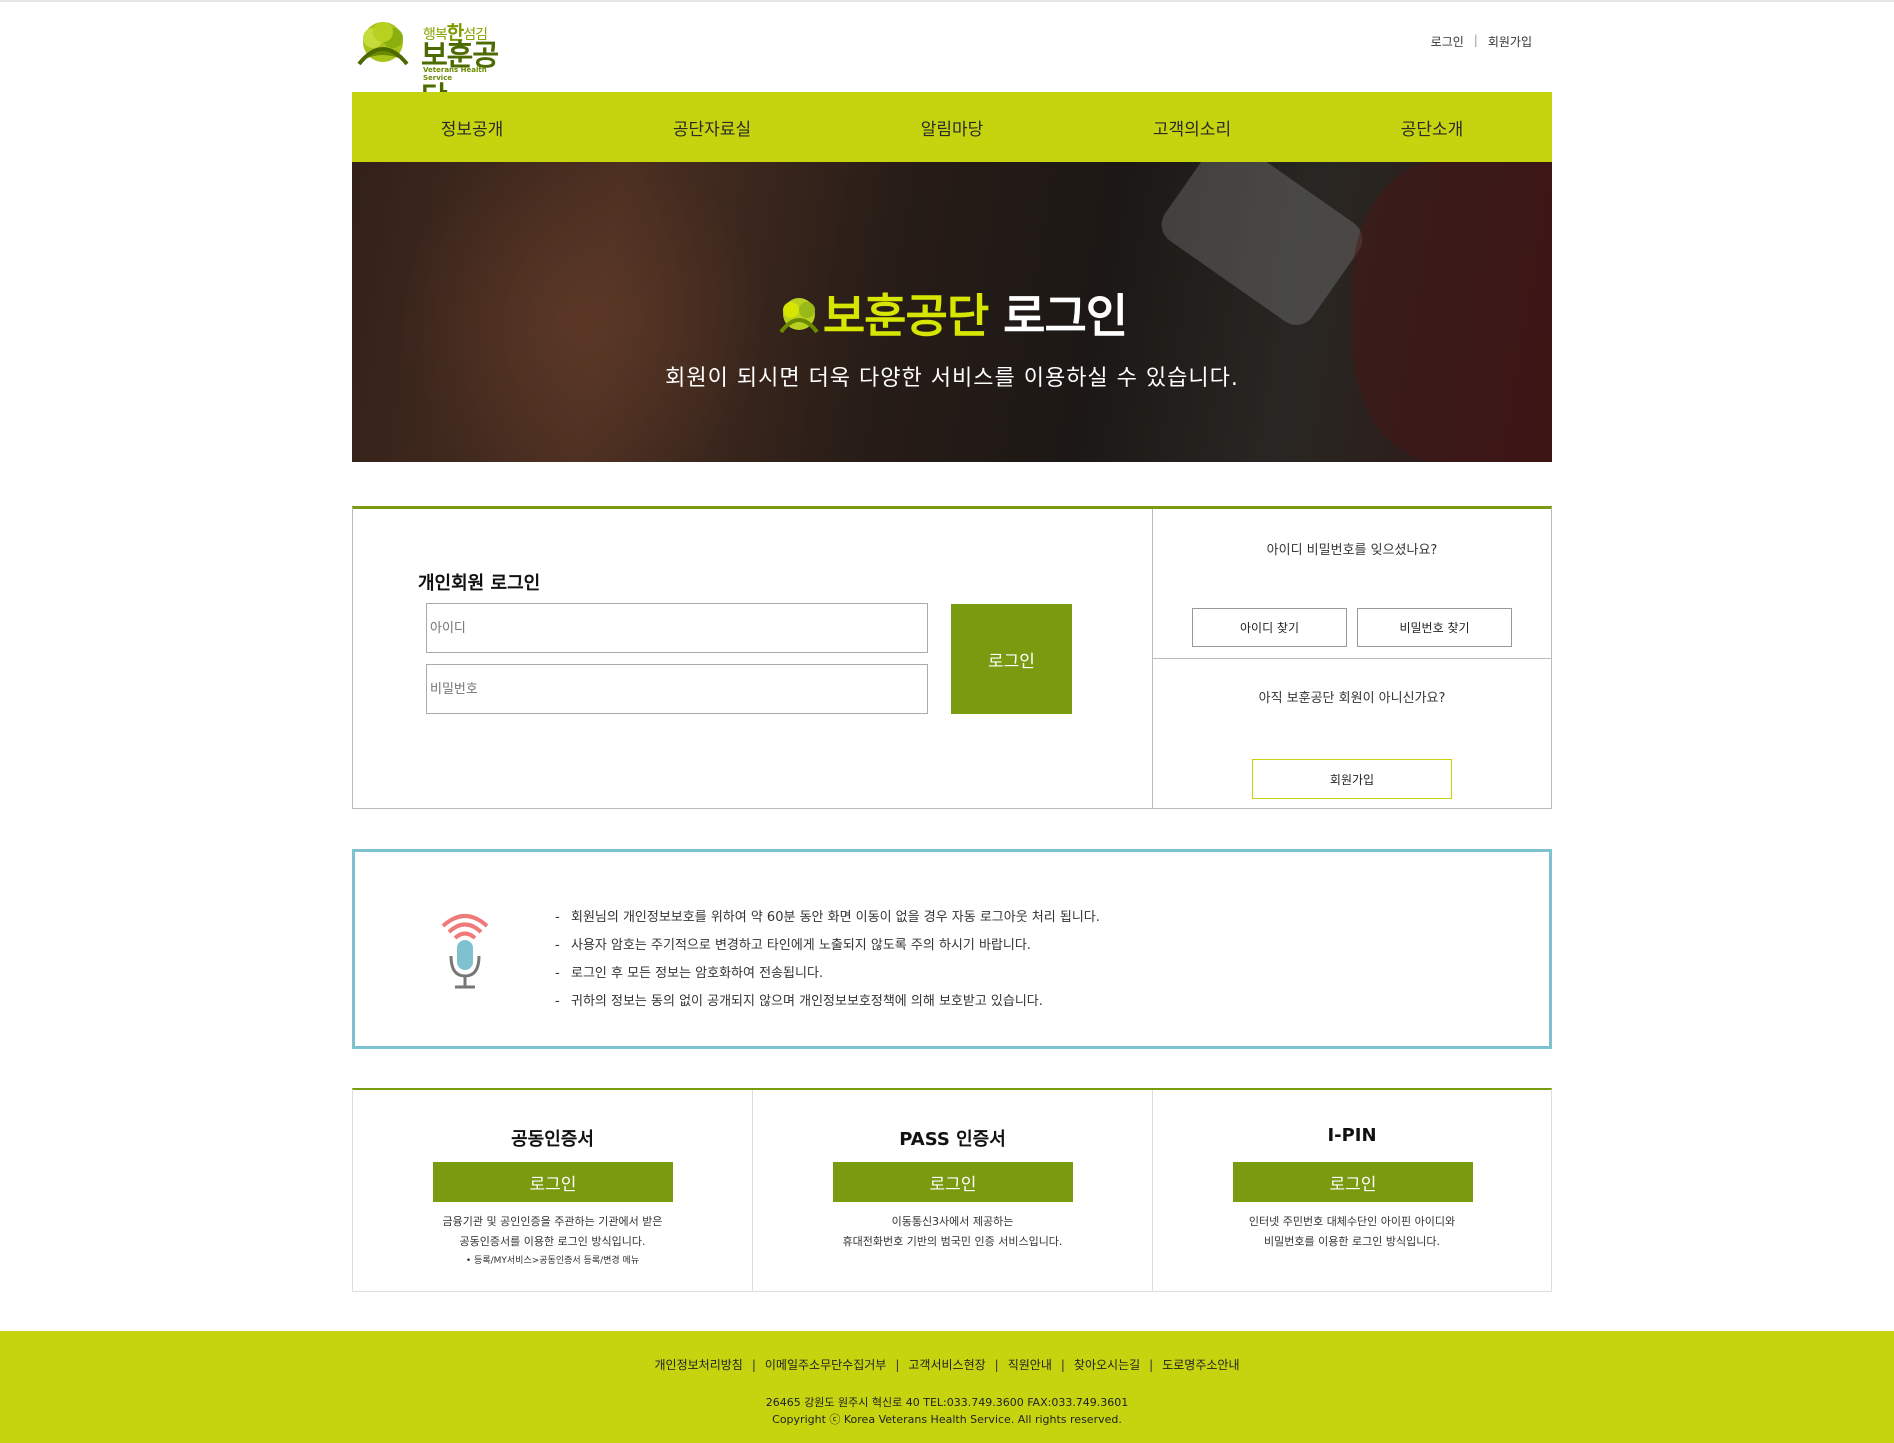 The width and height of the screenshot is (1894, 1443). Describe the element at coordinates (689, 973) in the screenshot. I see `notice-item: - 로그인 후 모든 정보는 암호화하여 전송됩니다.` at that location.